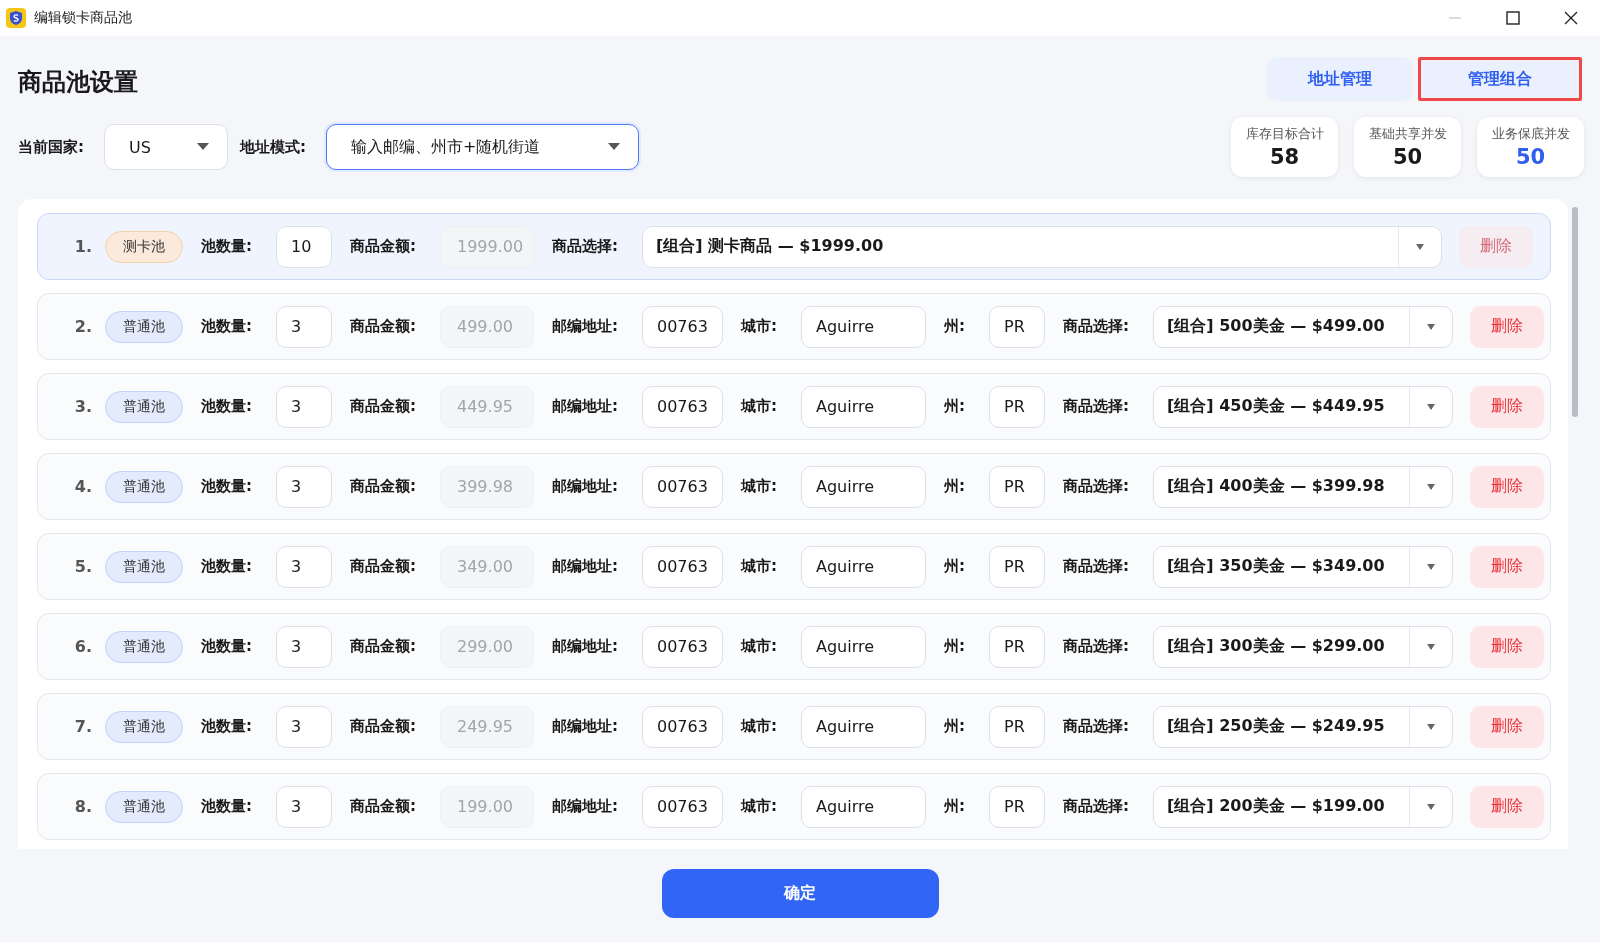 The width and height of the screenshot is (1600, 942). Describe the element at coordinates (482, 147) in the screenshot. I see `dropdown: 输入邮编、州市+随机街道` at that location.